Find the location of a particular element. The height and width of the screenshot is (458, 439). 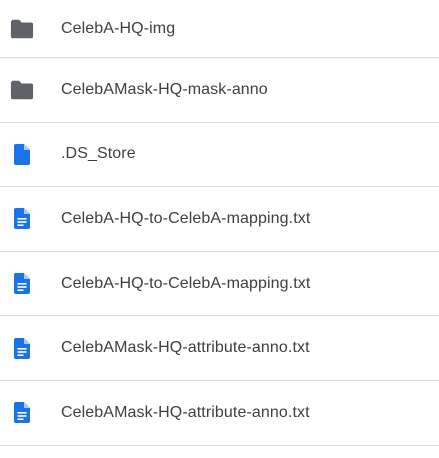

file-name: CelebA-HQ-img is located at coordinates (118, 28).